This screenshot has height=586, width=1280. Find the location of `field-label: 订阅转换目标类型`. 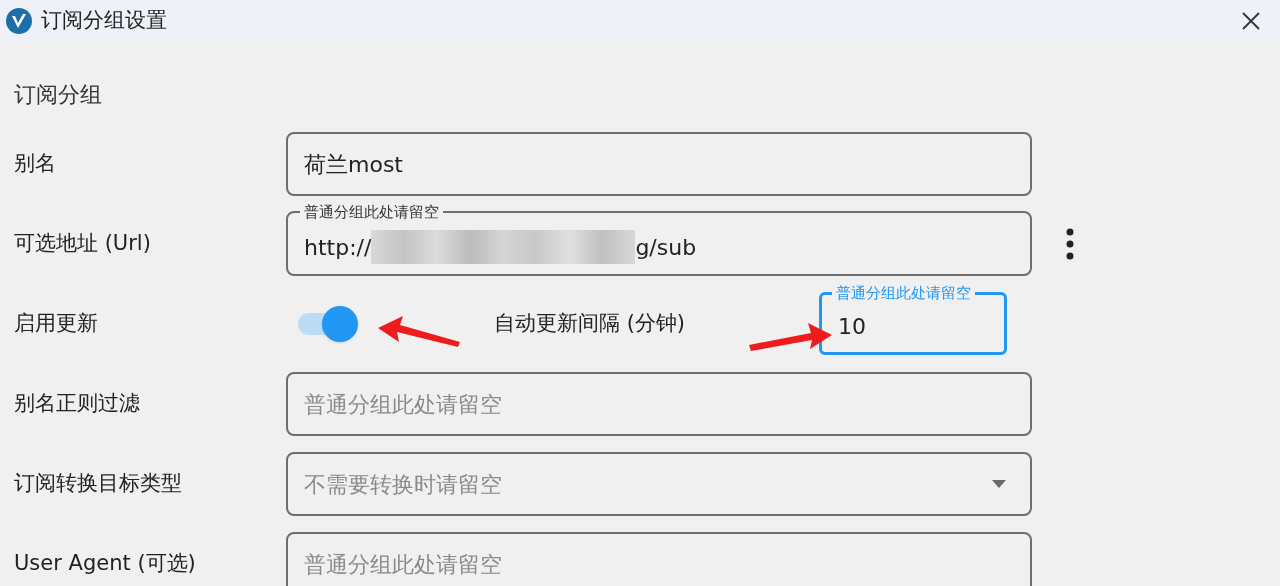

field-label: 订阅转换目标类型 is located at coordinates (98, 484).